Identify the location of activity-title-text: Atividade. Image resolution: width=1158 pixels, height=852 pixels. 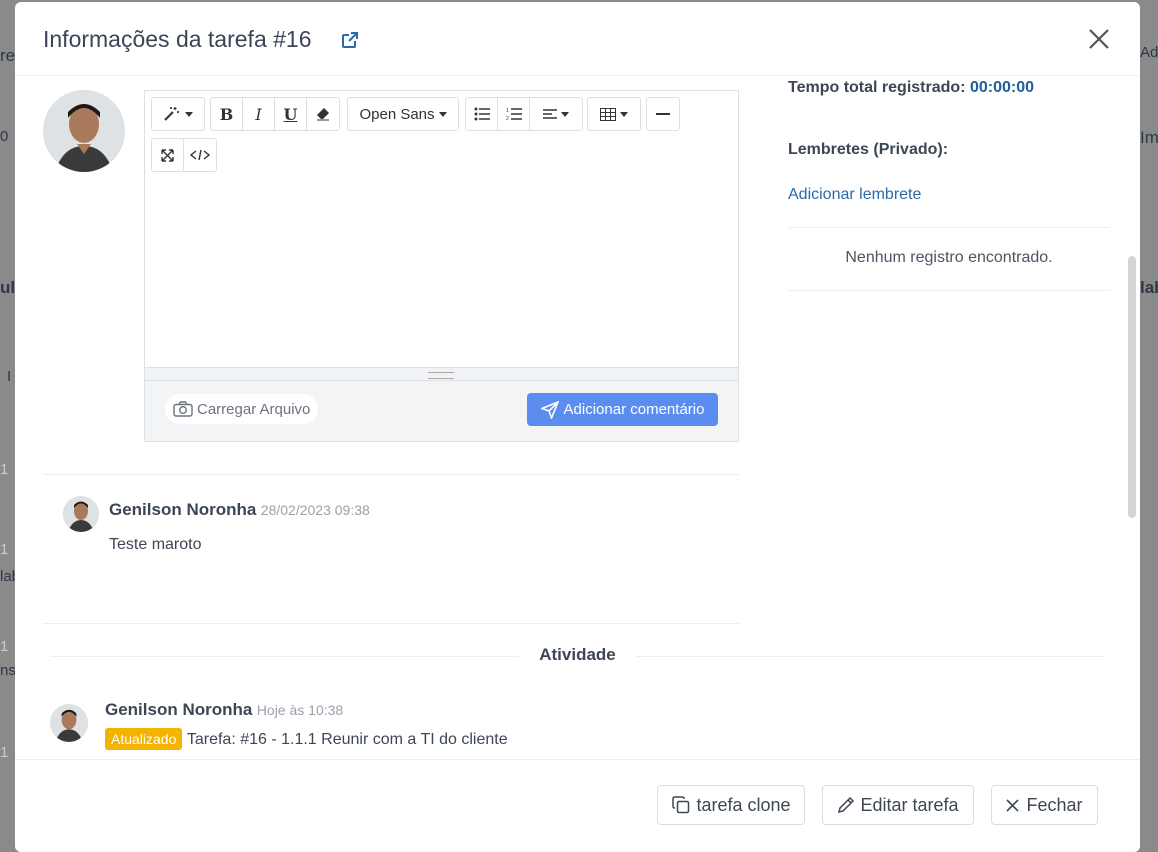
(577, 654).